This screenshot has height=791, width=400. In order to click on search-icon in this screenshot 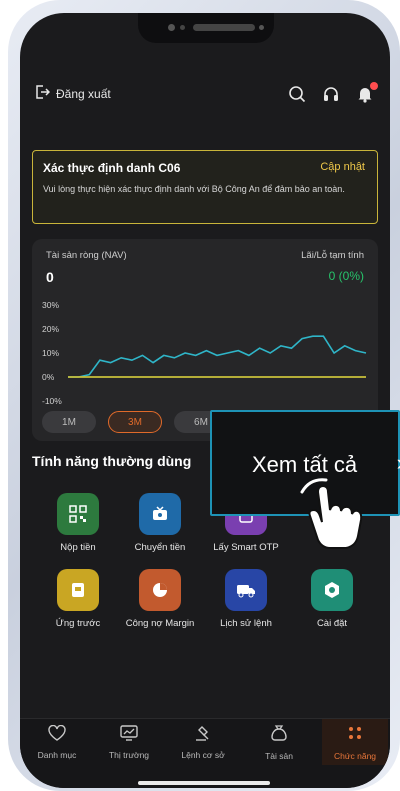, I will do `click(297, 94)`.